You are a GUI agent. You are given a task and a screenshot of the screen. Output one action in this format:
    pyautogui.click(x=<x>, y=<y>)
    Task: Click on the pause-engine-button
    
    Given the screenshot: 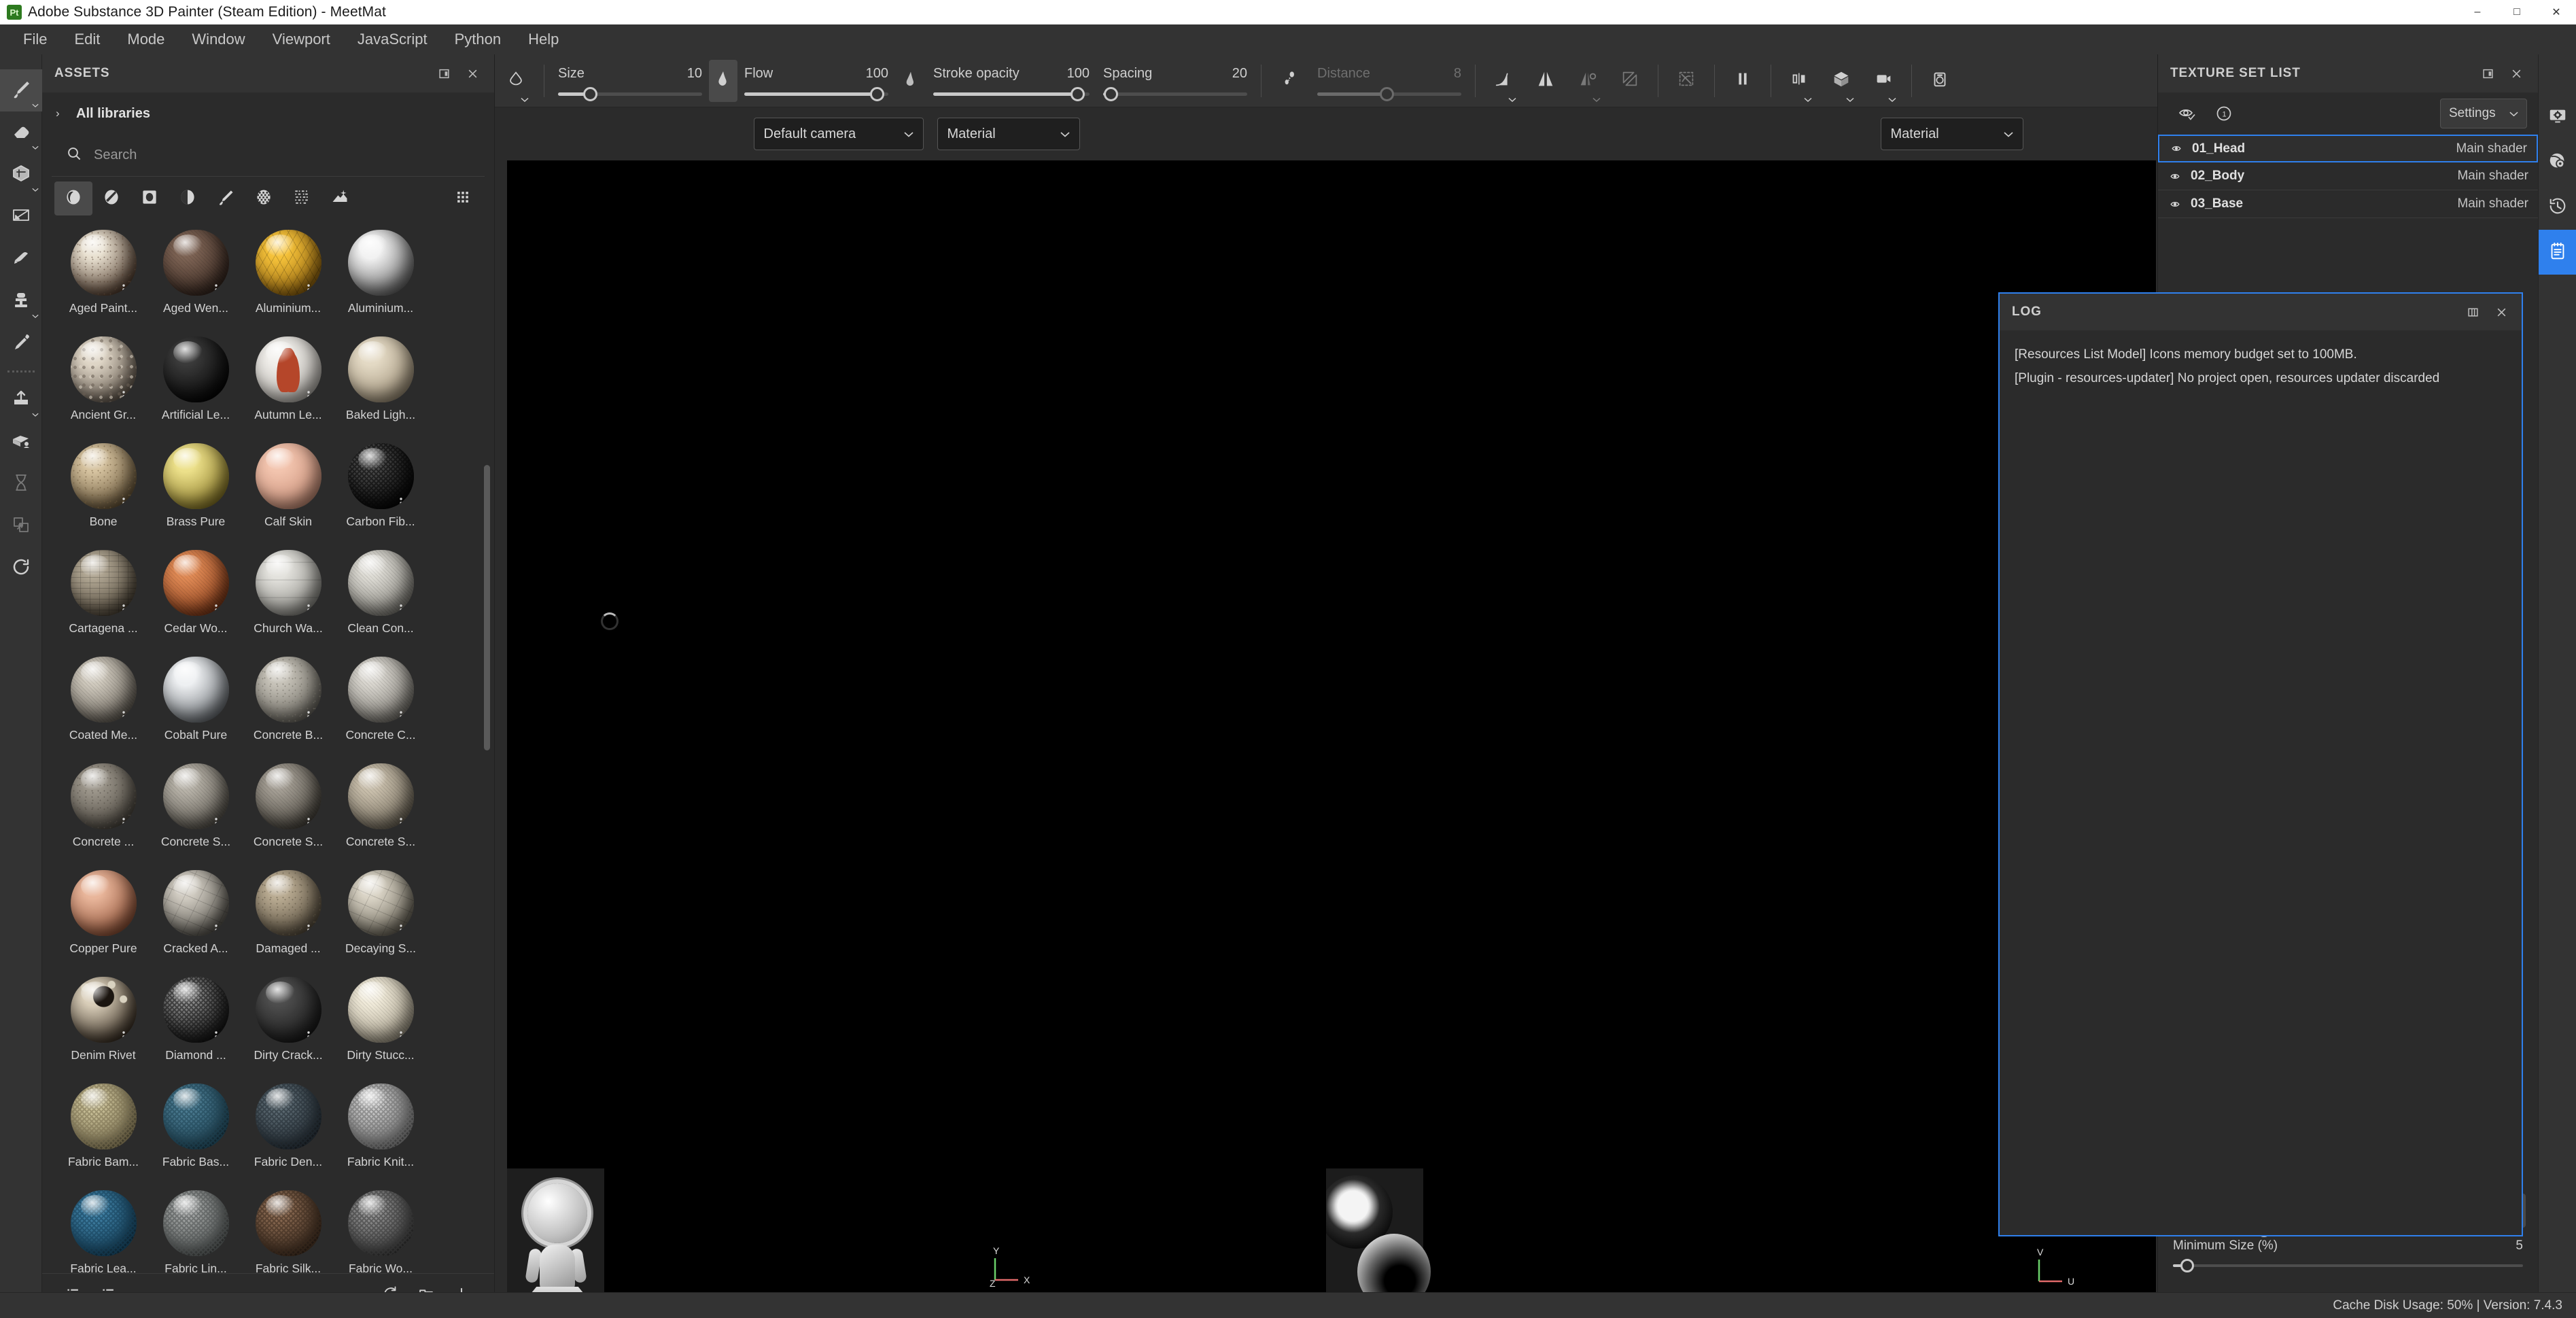 What is the action you would take?
    pyautogui.click(x=1743, y=80)
    